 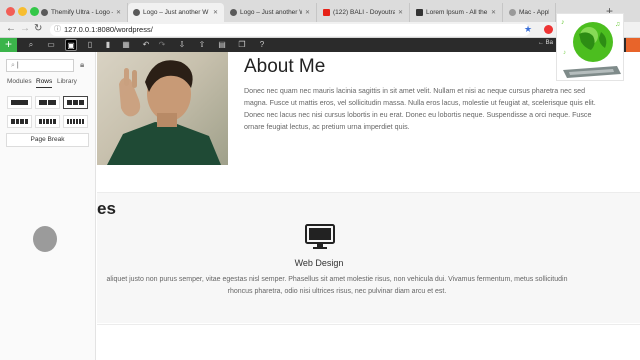 I want to click on tab-modules: Modules, so click(x=19, y=82).